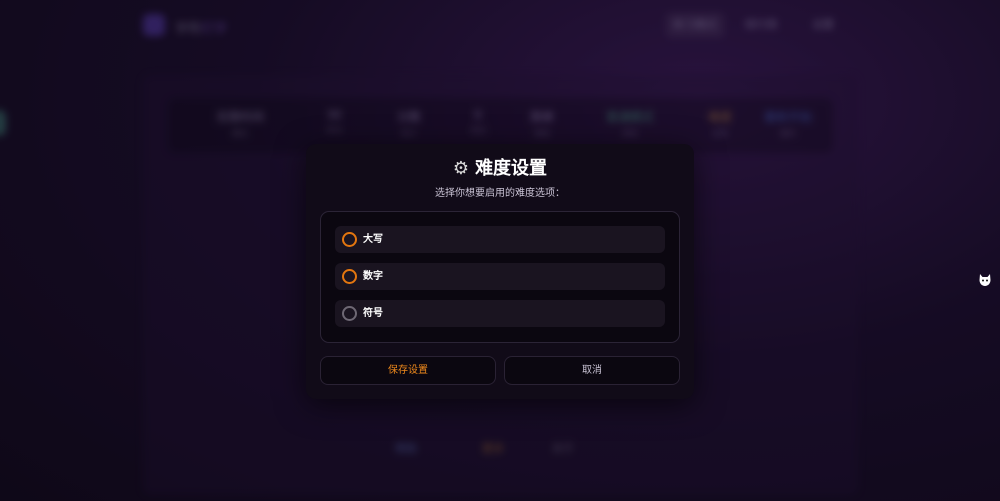 The image size is (1000, 501). I want to click on gear-icon: ⚙, so click(461, 168).